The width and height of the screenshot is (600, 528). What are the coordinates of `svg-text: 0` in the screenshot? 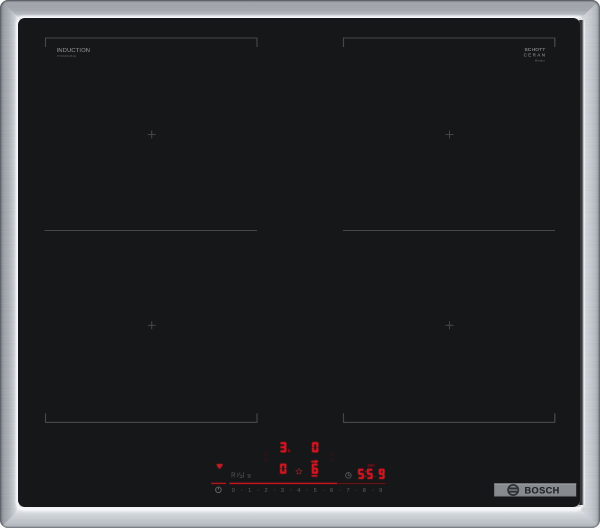 It's located at (233, 491).